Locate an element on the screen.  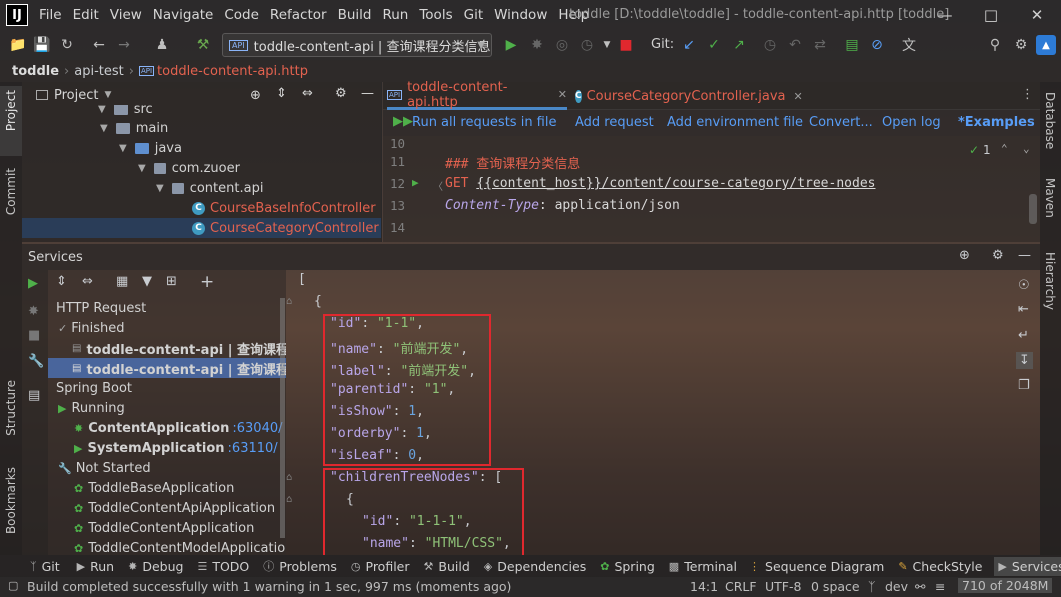
structure-tool-tab: Structure is located at coordinates (11, 408).